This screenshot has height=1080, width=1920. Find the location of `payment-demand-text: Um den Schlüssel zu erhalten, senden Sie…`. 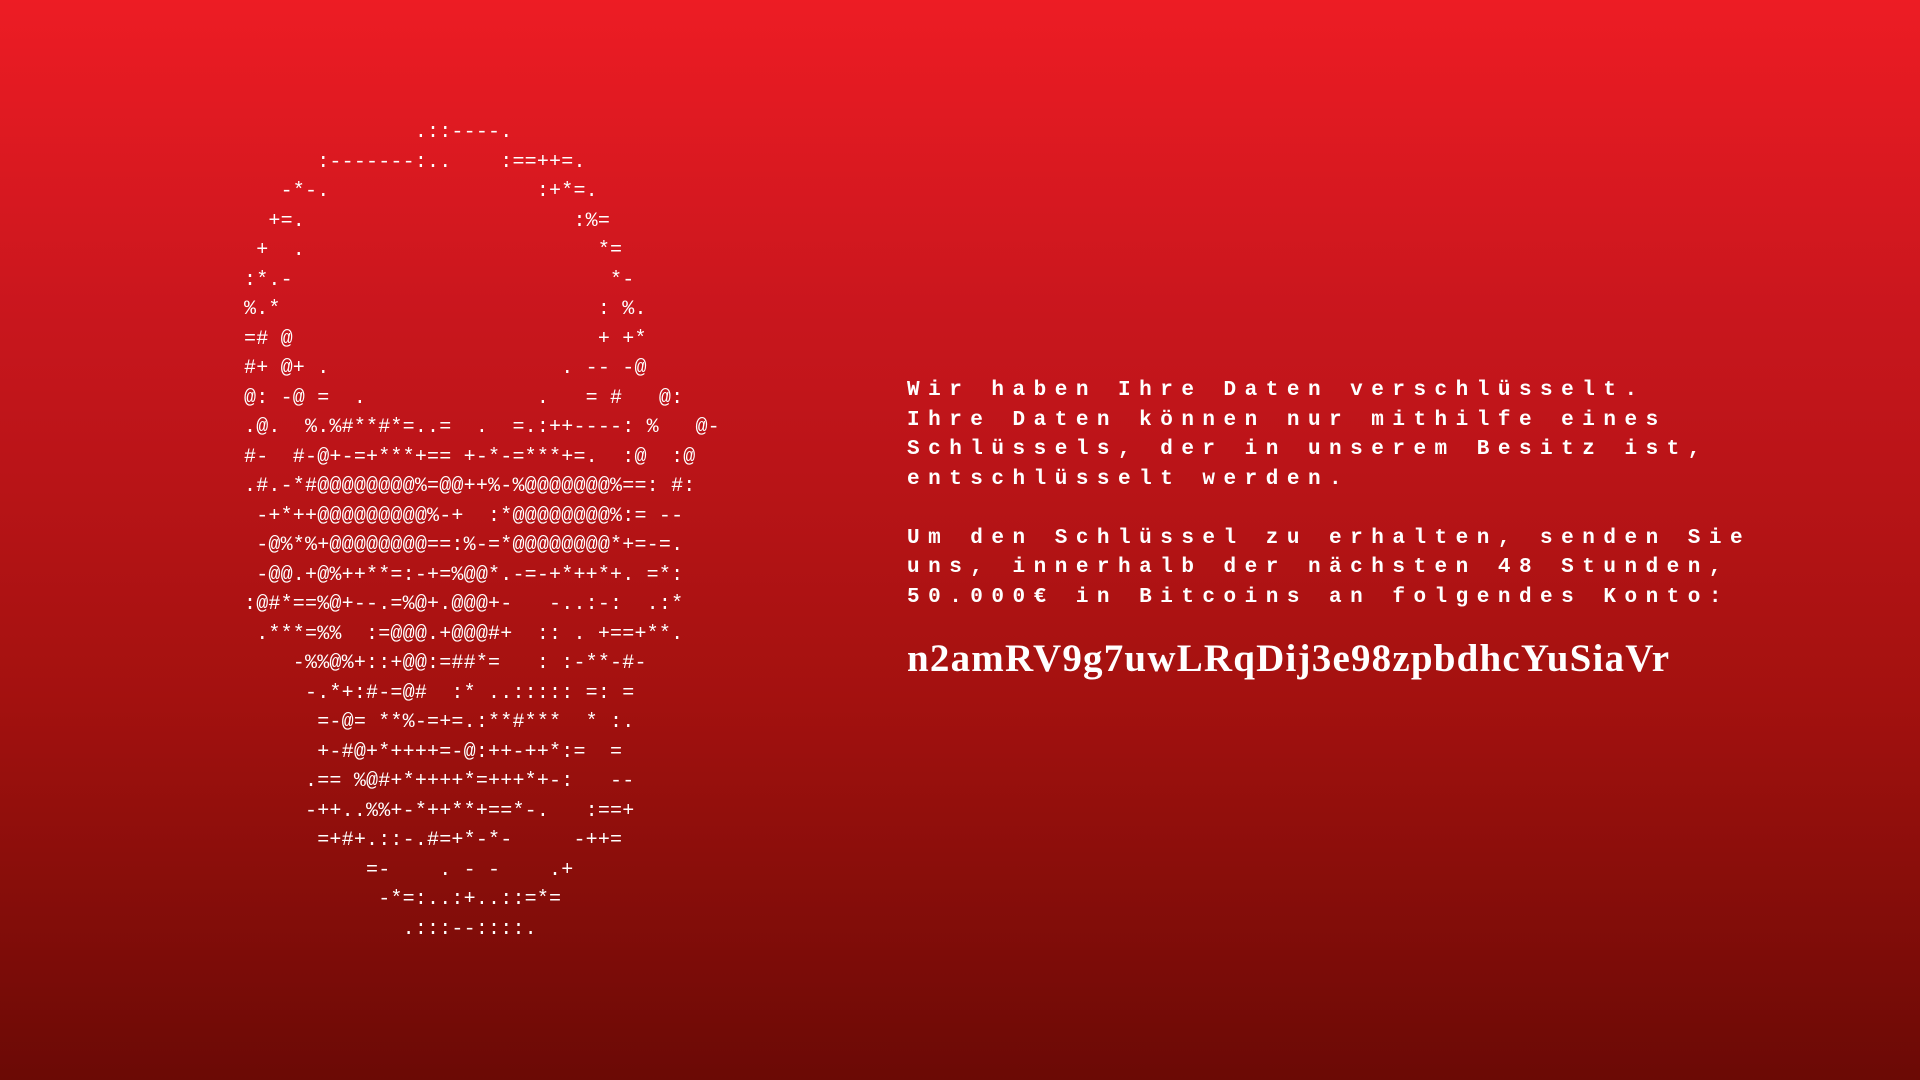

payment-demand-text: Um den Schlüssel zu erhalten, senden Sie… is located at coordinates (1329, 567).